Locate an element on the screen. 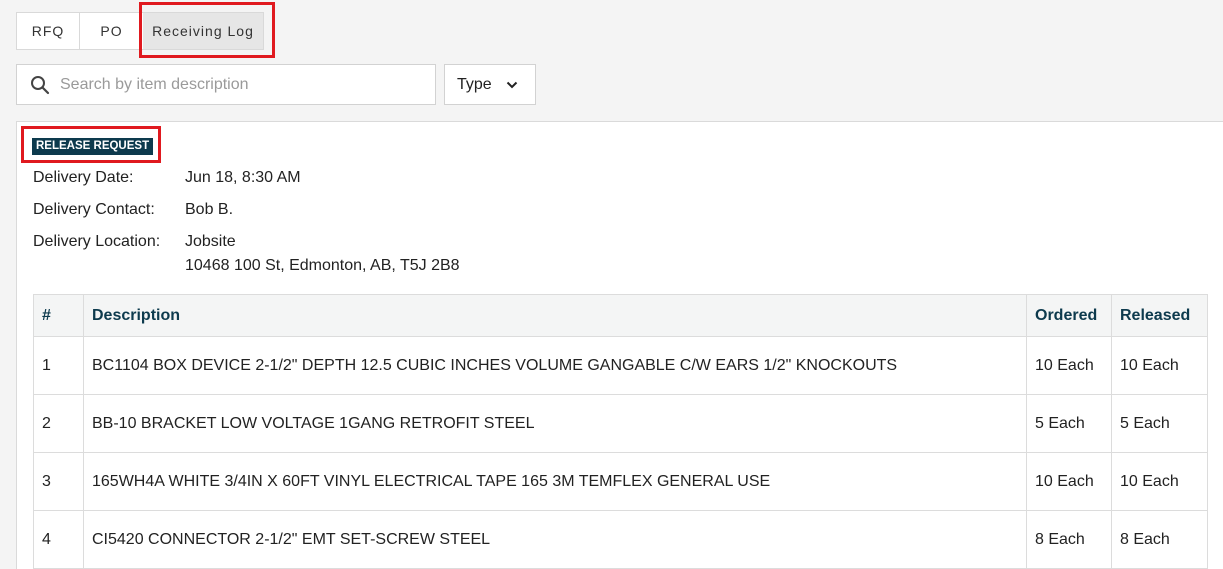 This screenshot has width=1223, height=569. row-number: 4 is located at coordinates (58, 539).